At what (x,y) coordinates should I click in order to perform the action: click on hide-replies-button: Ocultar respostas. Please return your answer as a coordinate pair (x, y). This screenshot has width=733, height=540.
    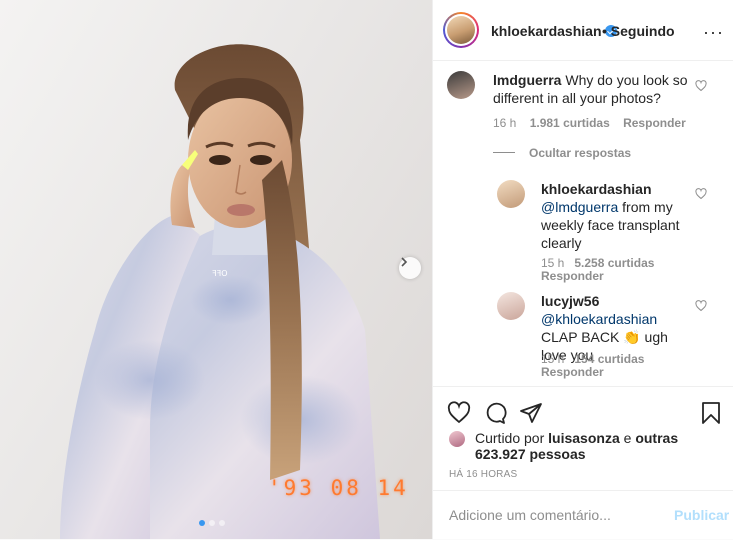
    Looking at the image, I should click on (580, 153).